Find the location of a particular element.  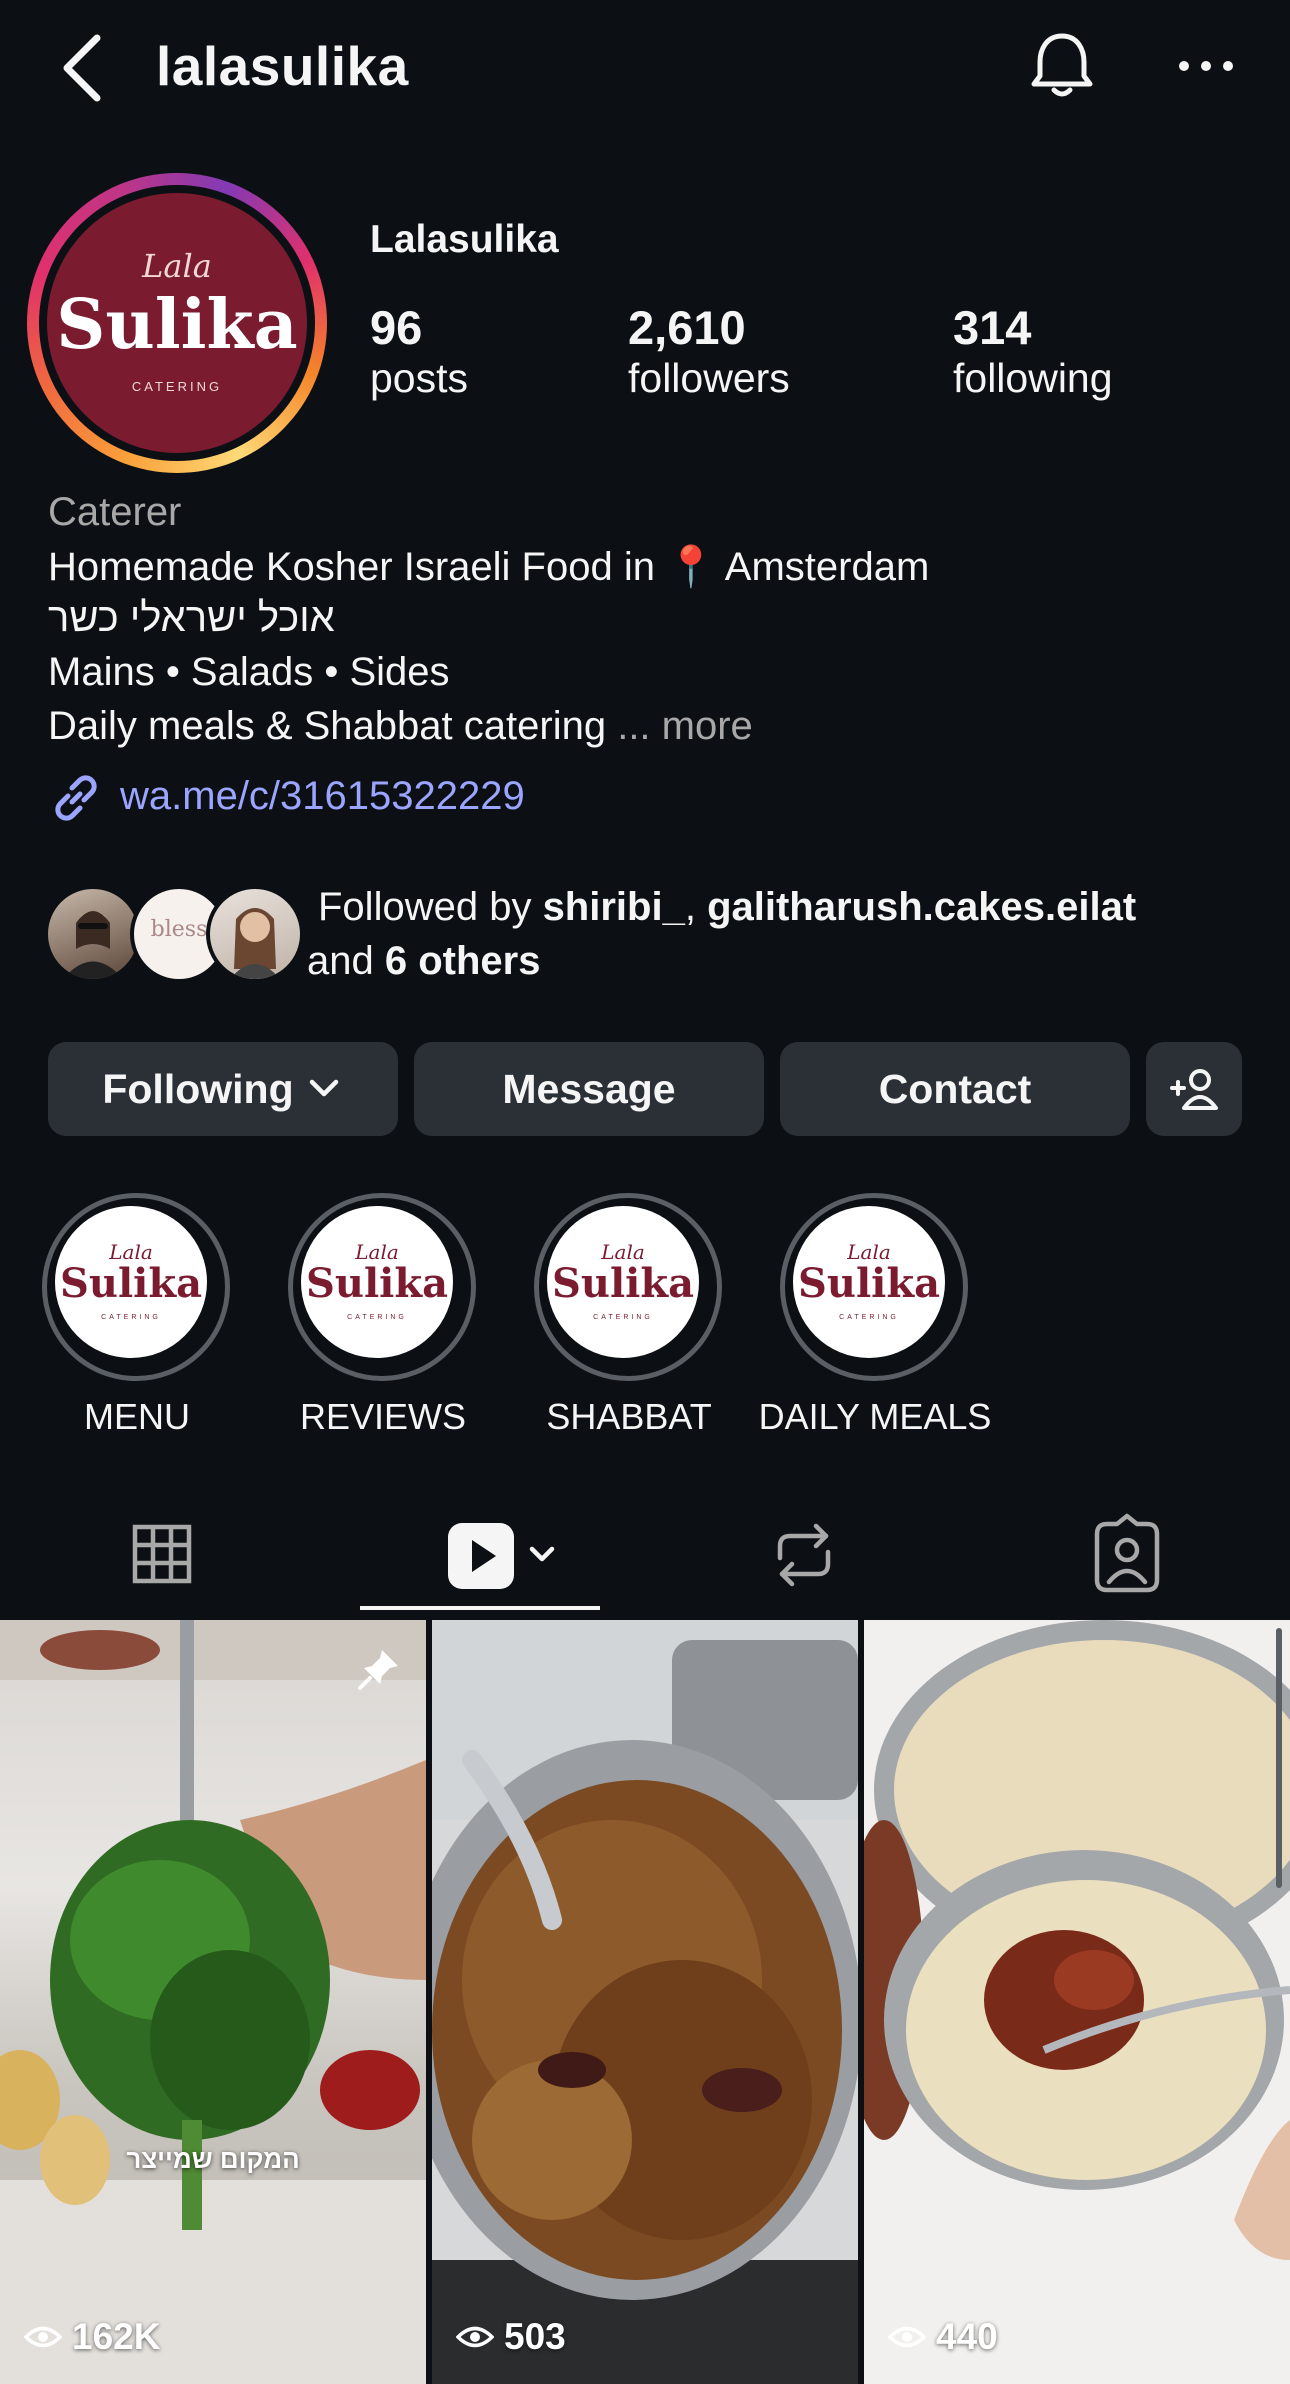

more-link: ... more is located at coordinates (685, 726).